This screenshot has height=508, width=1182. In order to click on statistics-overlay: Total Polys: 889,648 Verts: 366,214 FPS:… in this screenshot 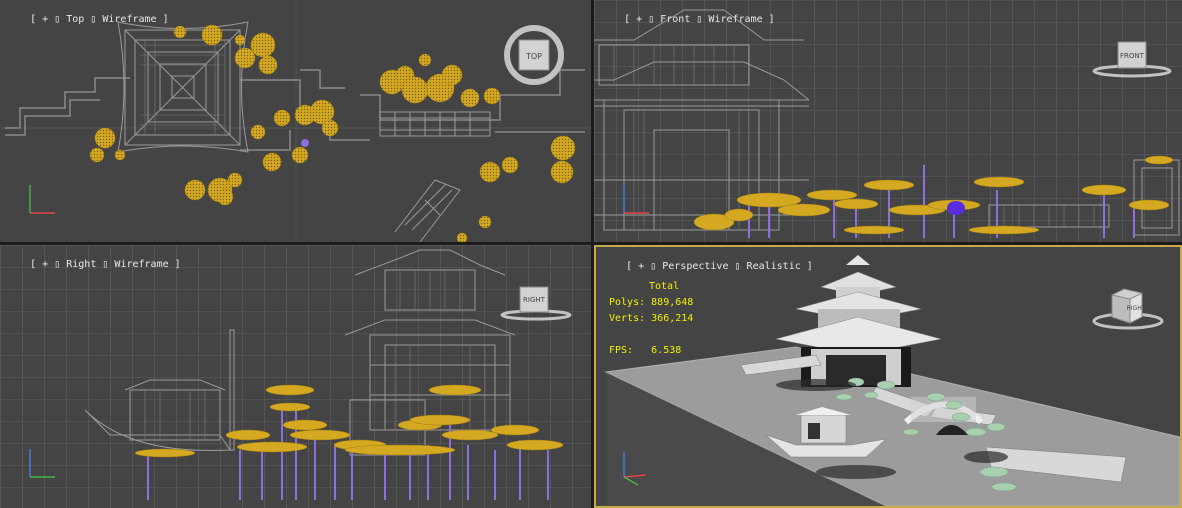, I will do `click(651, 319)`.